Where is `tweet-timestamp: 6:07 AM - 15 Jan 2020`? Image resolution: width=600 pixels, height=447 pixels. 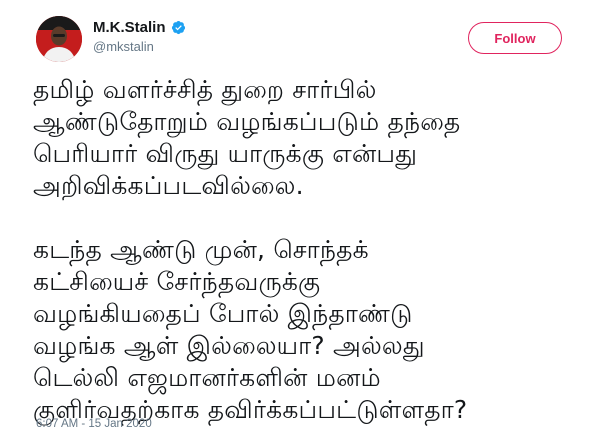 tweet-timestamp: 6:07 AM - 15 Jan 2020 is located at coordinates (94, 424).